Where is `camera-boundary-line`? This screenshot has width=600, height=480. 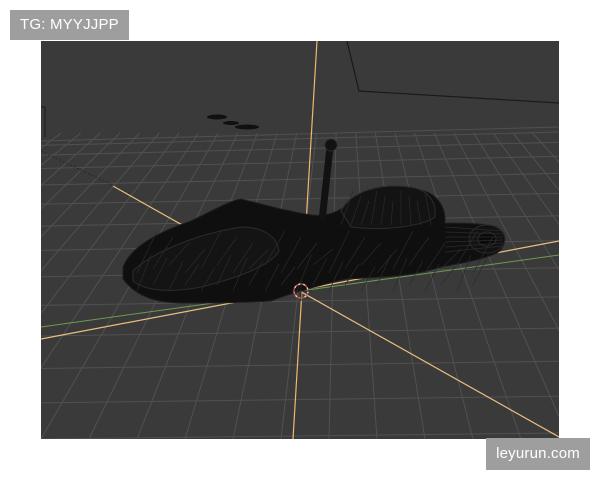
camera-boundary-line is located at coordinates (452, 72).